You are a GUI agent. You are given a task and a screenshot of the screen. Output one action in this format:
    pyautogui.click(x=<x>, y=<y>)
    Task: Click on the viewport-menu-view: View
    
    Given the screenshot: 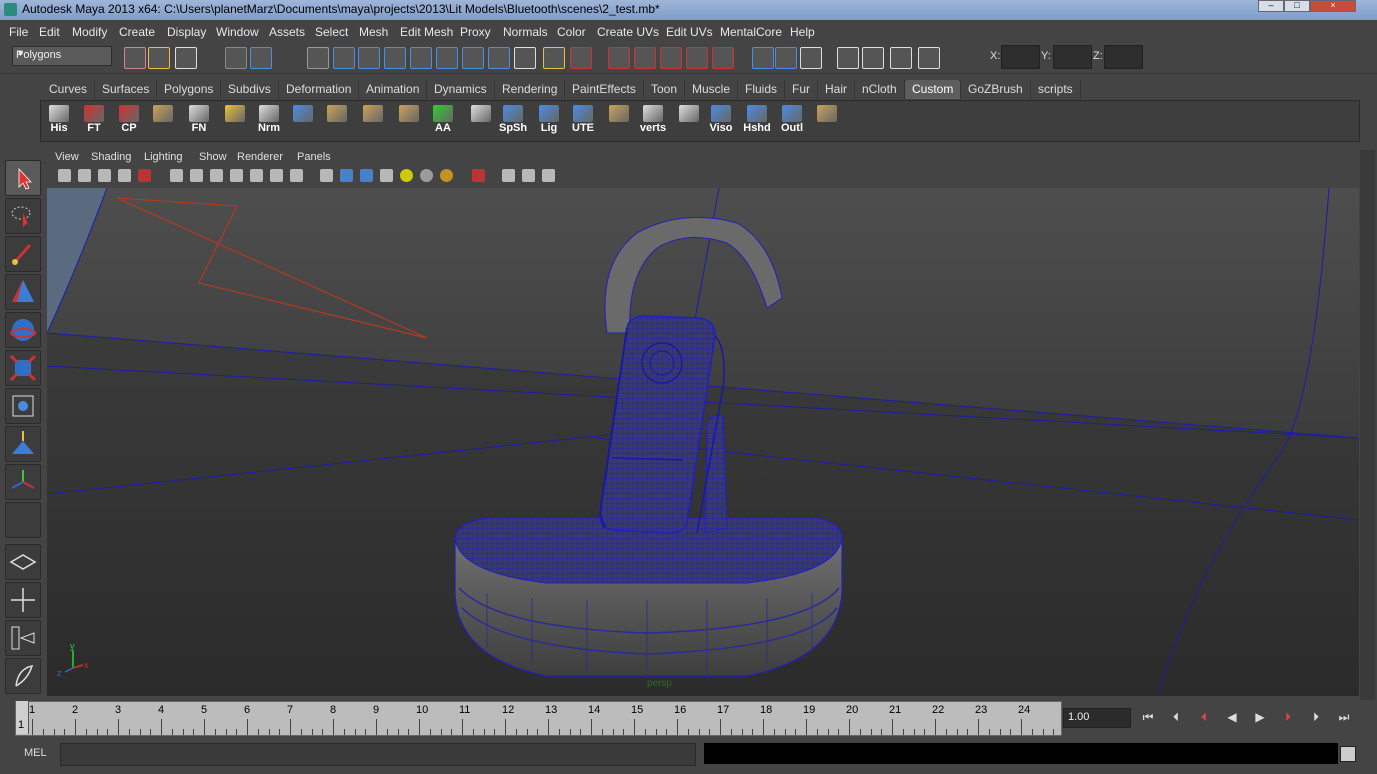 What is the action you would take?
    pyautogui.click(x=67, y=157)
    